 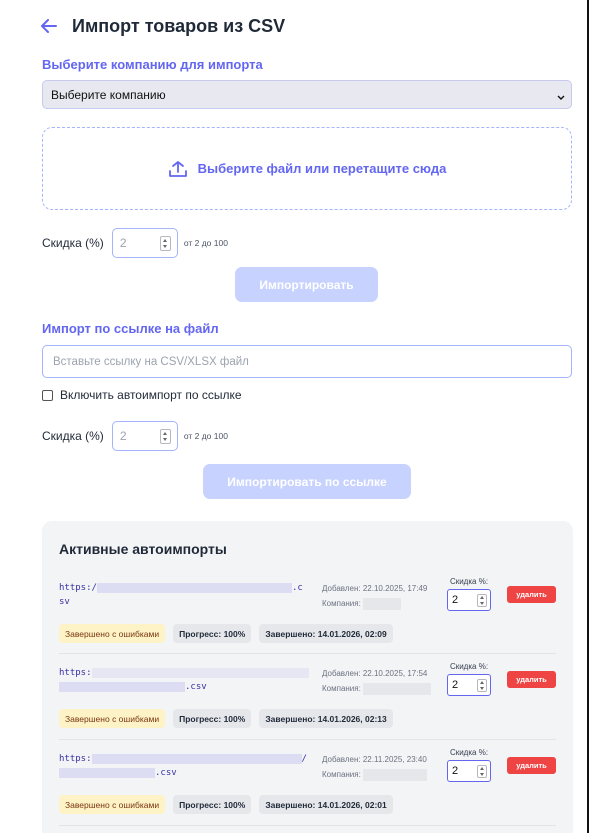 What do you see at coordinates (326, 718) in the screenshot?
I see `finished-badge: Завершено: 14.01.2026, 02:13` at bounding box center [326, 718].